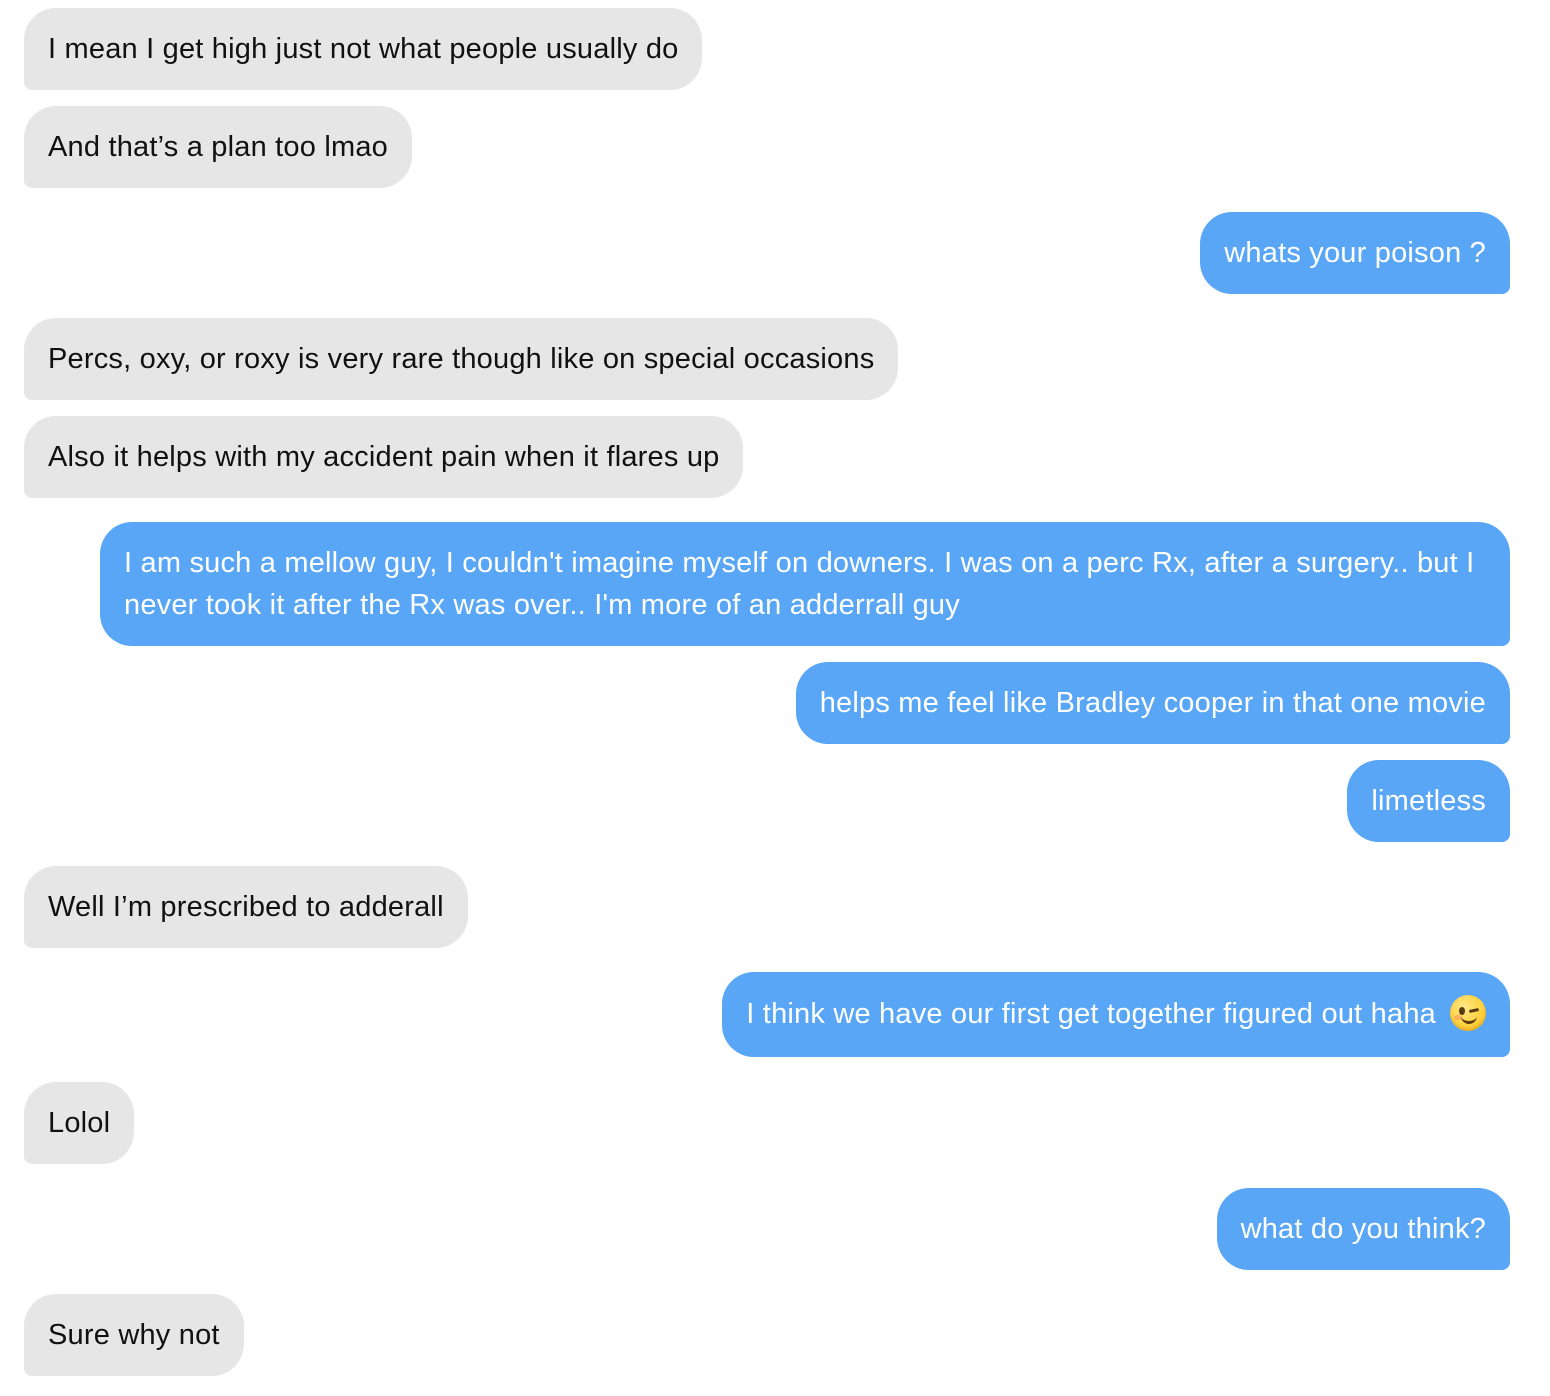 The height and width of the screenshot is (1396, 1550). I want to click on message-text: And that’s a plan too lmao, so click(218, 147).